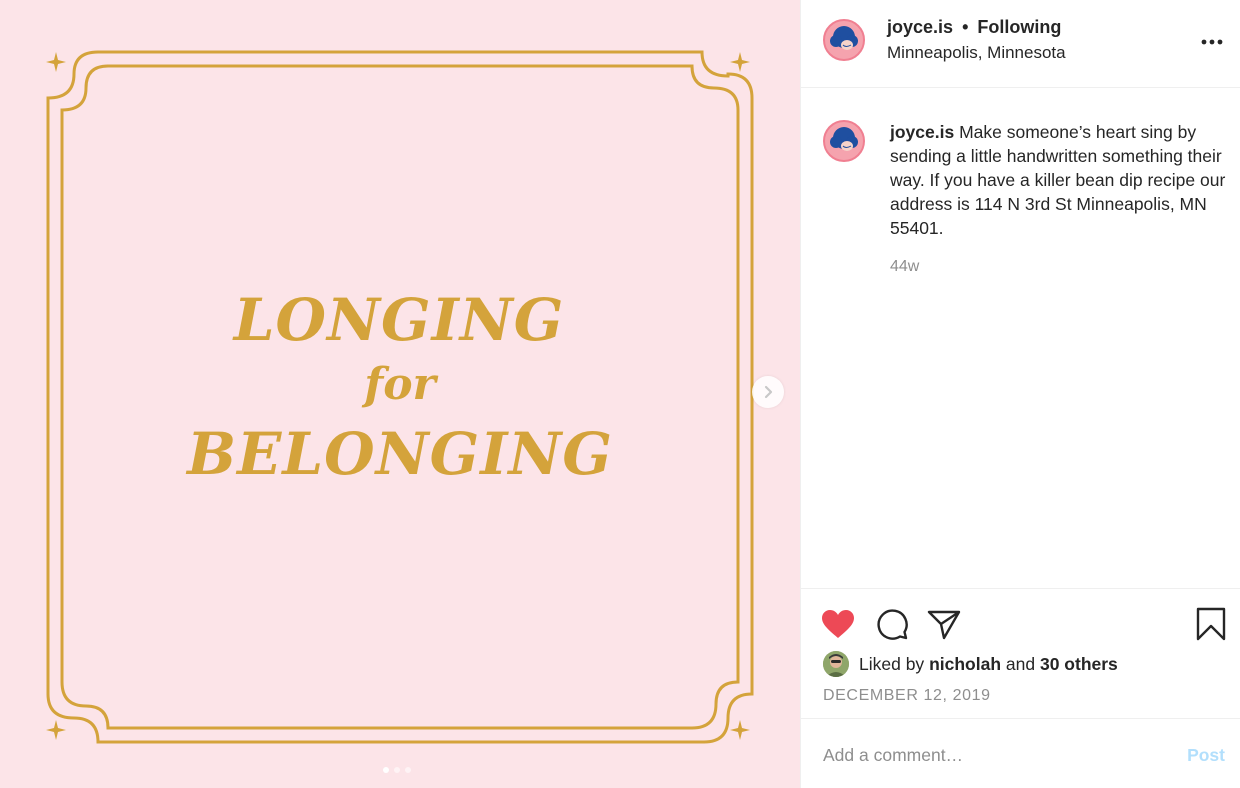  I want to click on likes-prefix: Liked by, so click(892, 663).